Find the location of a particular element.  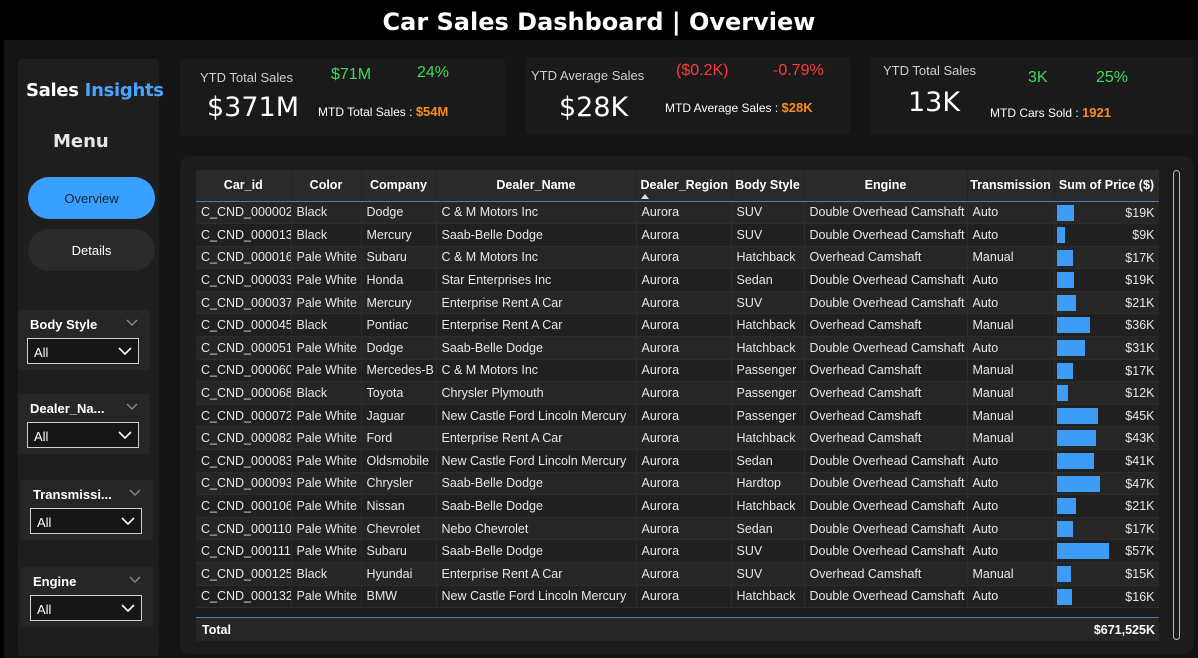

price-value: $43K is located at coordinates (1140, 438).